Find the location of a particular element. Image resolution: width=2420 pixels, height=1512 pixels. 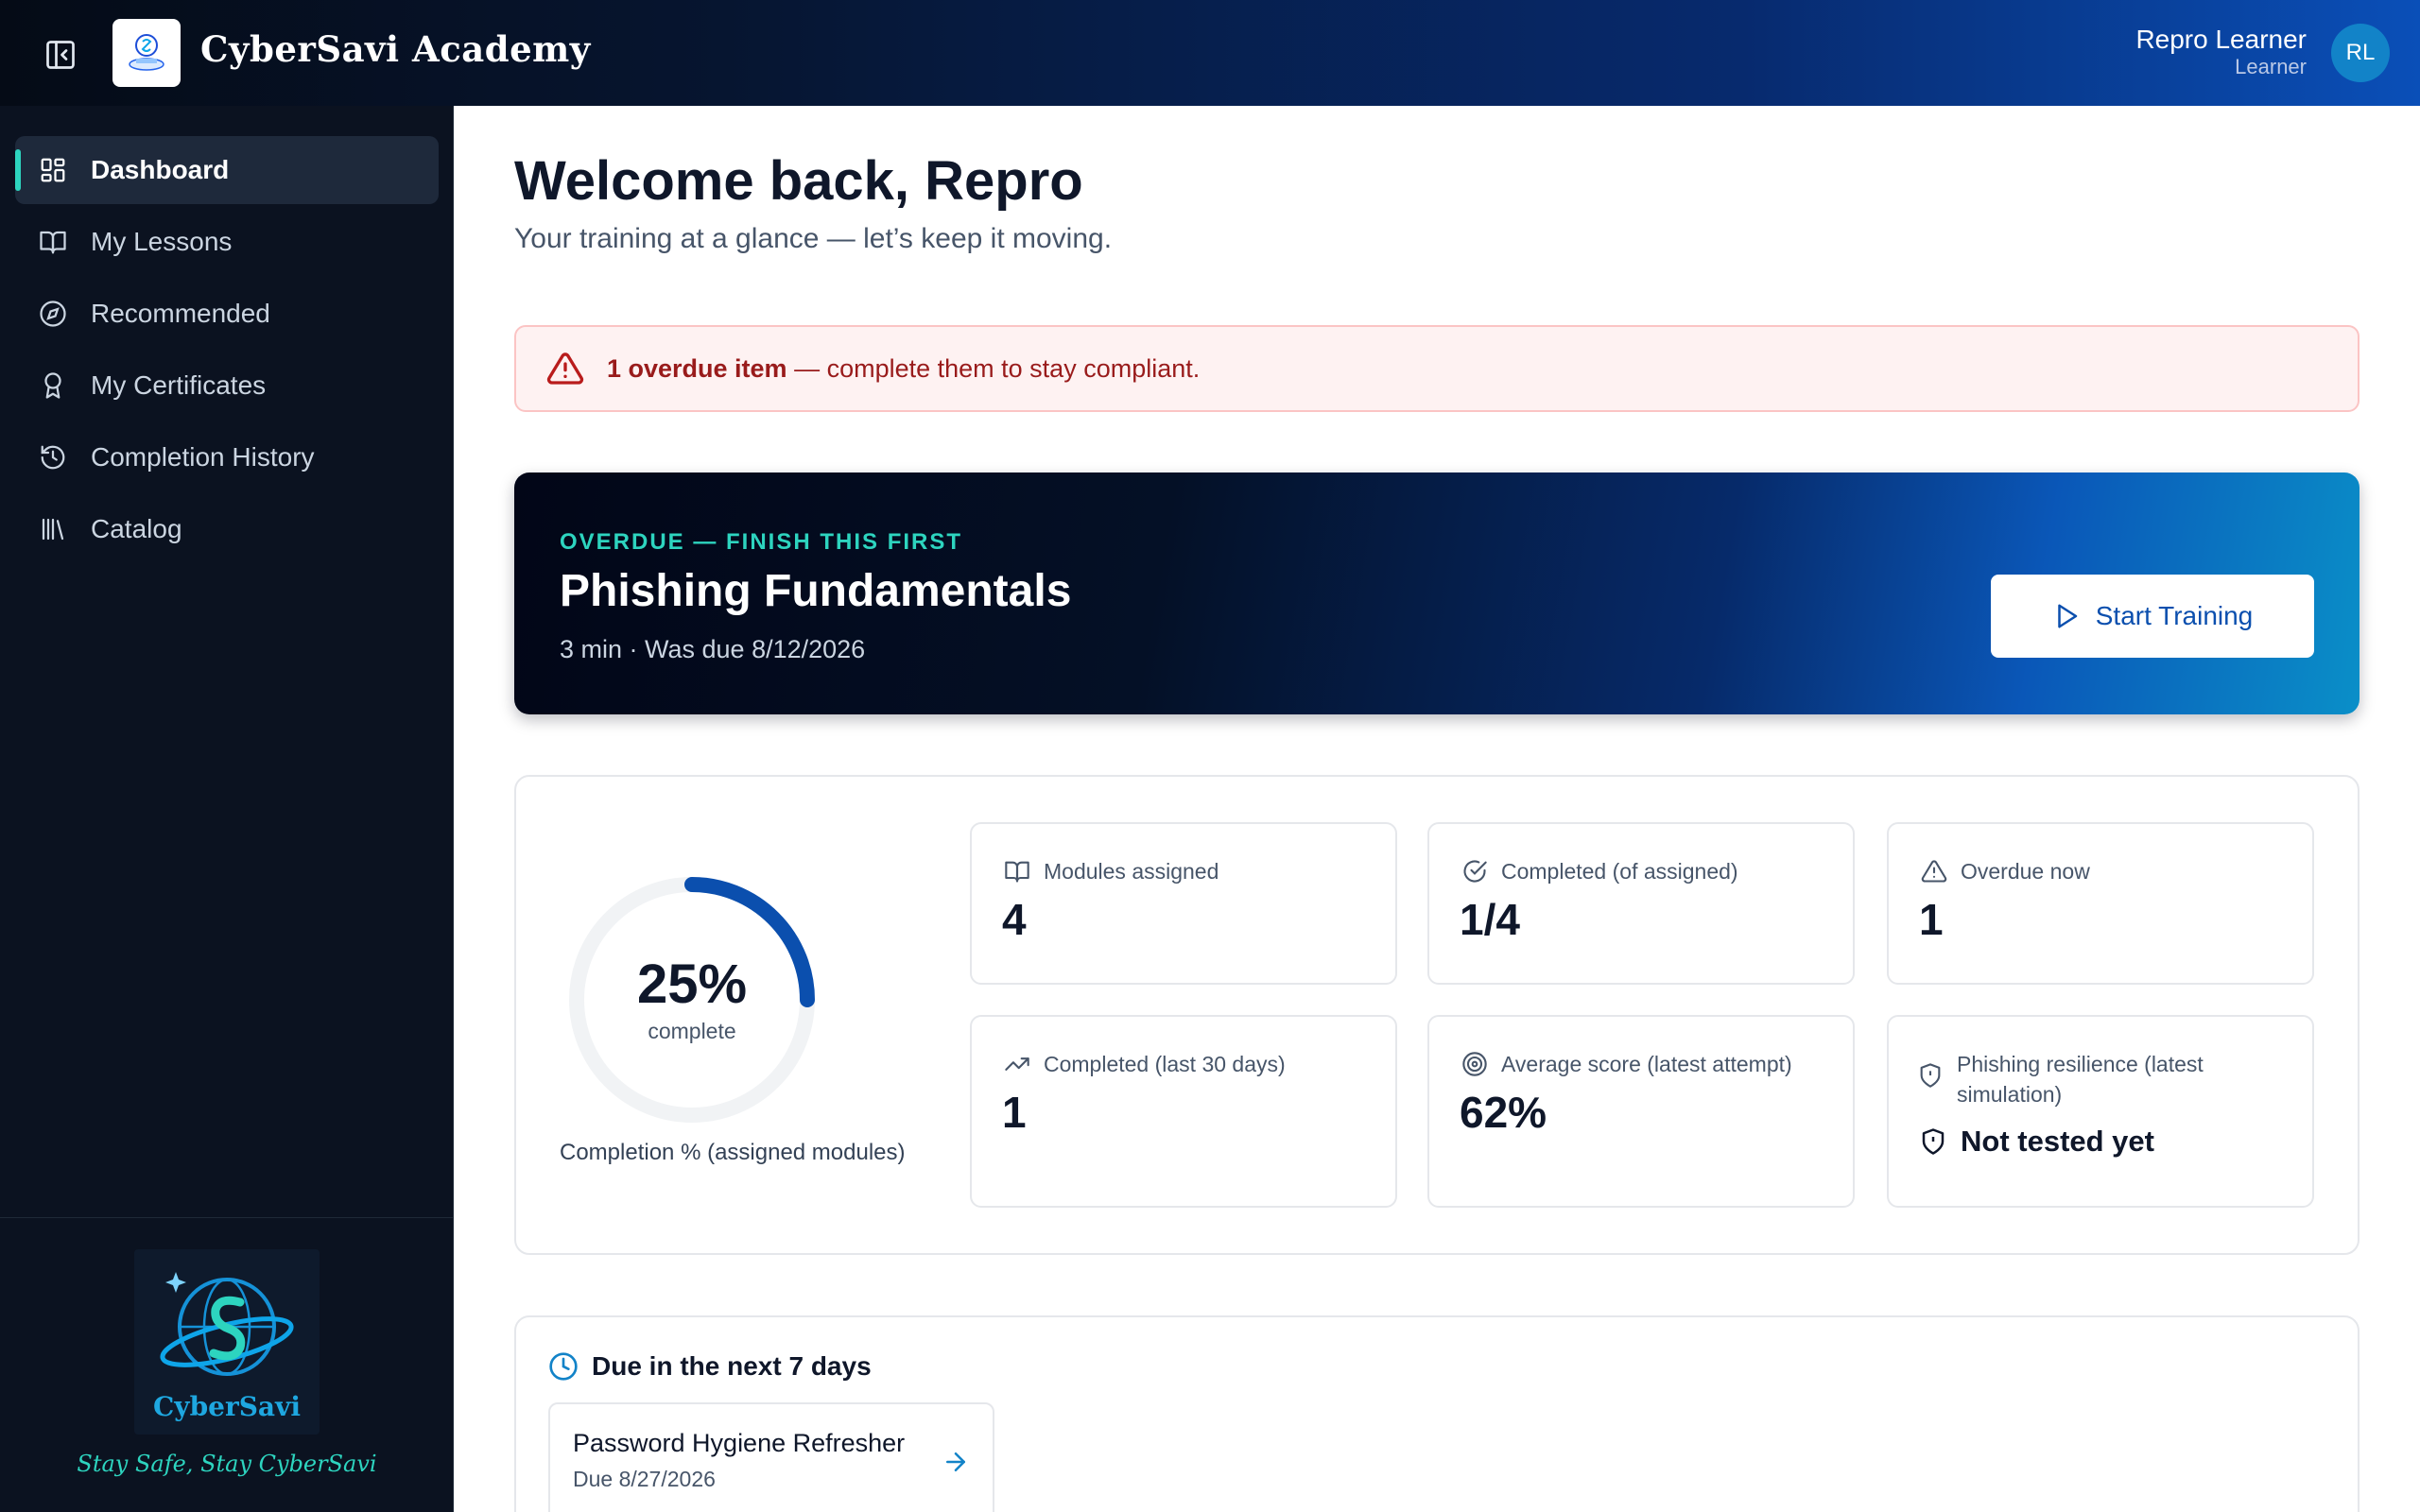

clock-icon is located at coordinates (563, 1366).